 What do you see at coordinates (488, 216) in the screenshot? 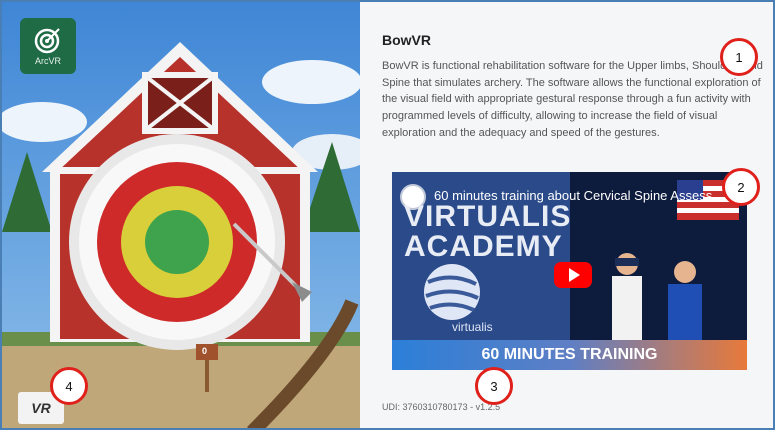
I see `video-headline-1: VIRTUALIS` at bounding box center [488, 216].